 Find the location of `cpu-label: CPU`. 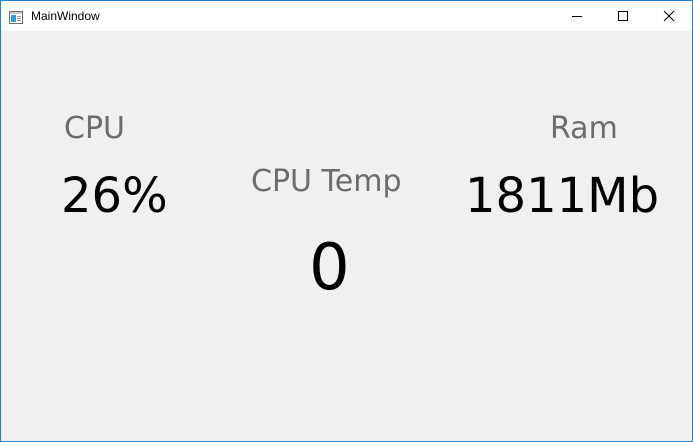

cpu-label: CPU is located at coordinates (94, 128).